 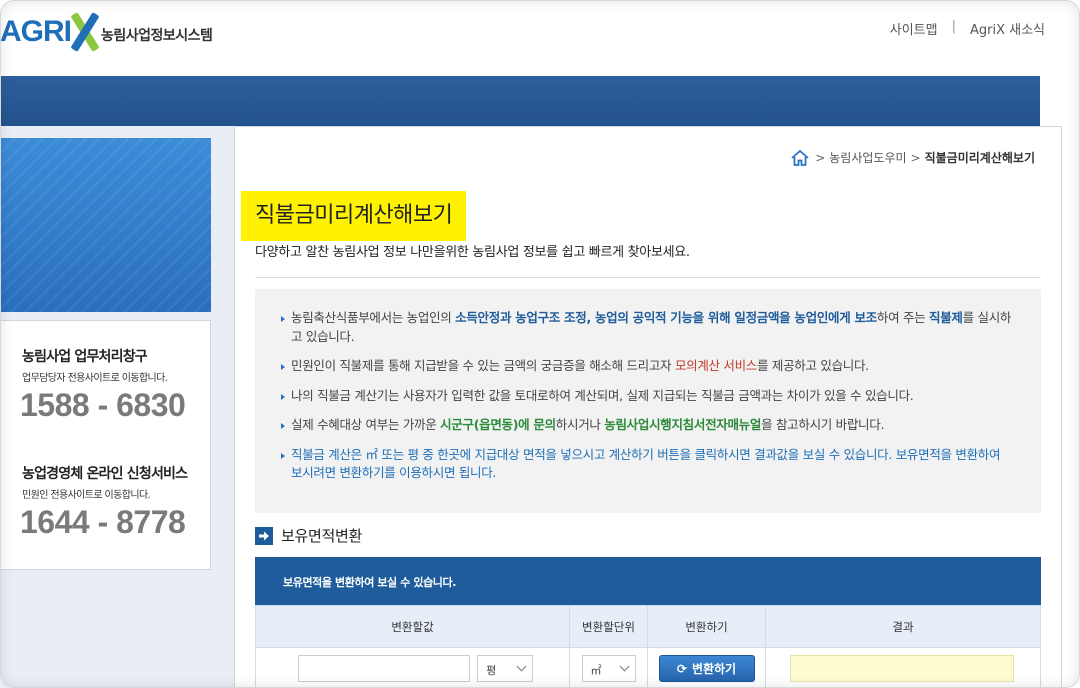 I want to click on mock-calc-service-link: 모의계산 서비스, so click(x=716, y=365).